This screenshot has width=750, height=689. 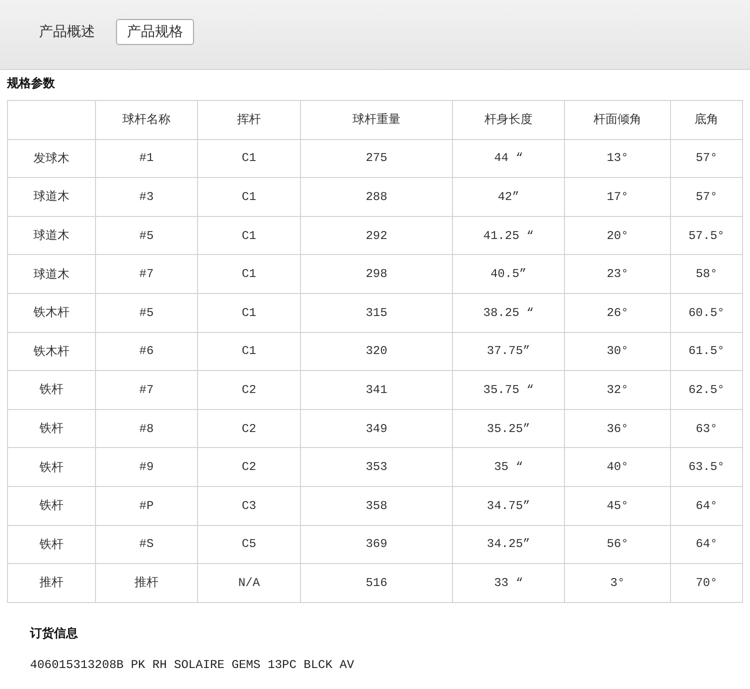 What do you see at coordinates (249, 506) in the screenshot?
I see `table-cell: C3` at bounding box center [249, 506].